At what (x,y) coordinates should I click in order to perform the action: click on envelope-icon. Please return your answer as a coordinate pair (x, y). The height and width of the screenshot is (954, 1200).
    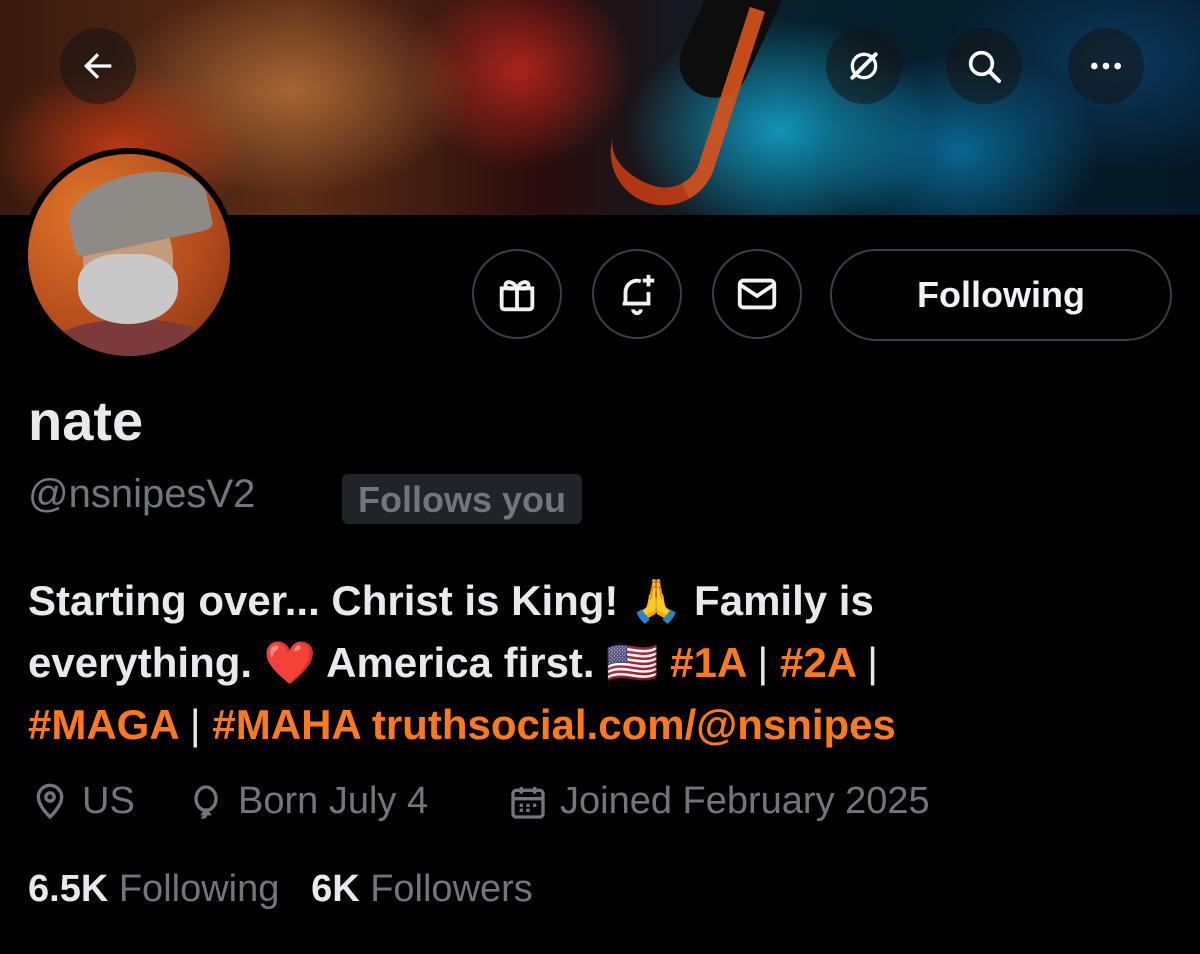
    Looking at the image, I should click on (757, 294).